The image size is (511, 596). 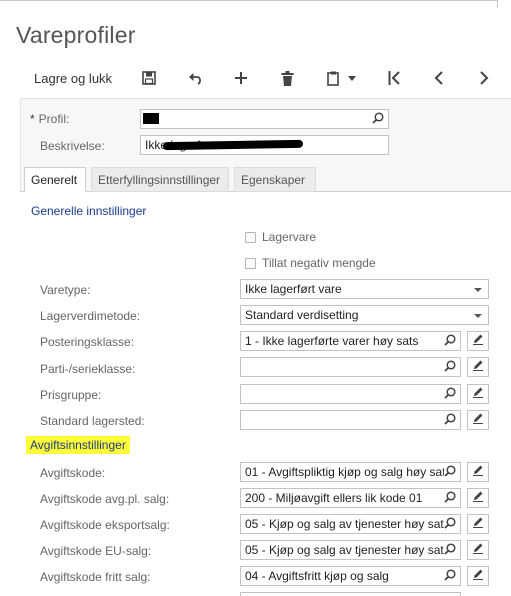 I want to click on beskrivelse-input: Ikke lagerført, so click(x=264, y=145).